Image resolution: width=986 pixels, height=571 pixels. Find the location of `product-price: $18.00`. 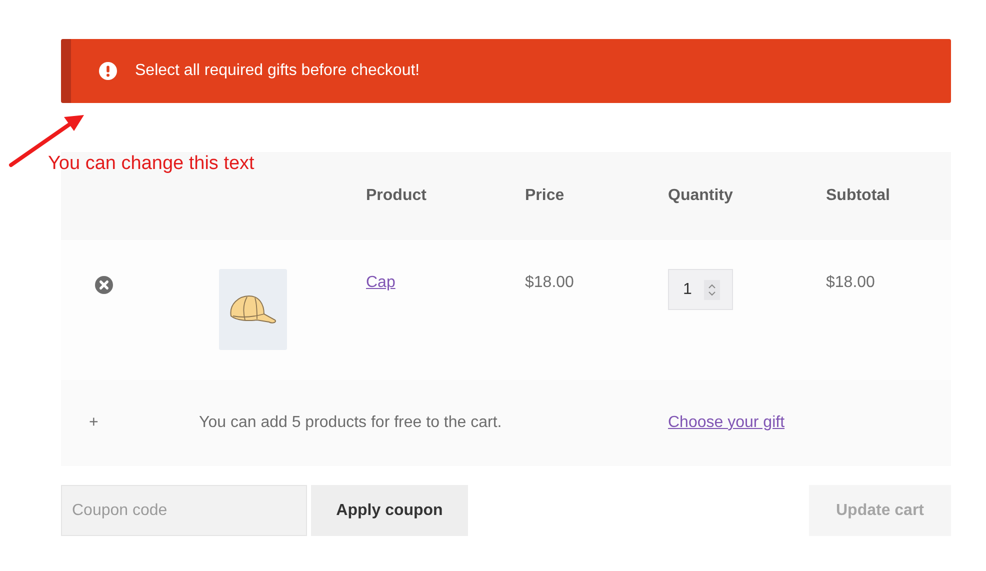

product-price: $18.00 is located at coordinates (549, 282).